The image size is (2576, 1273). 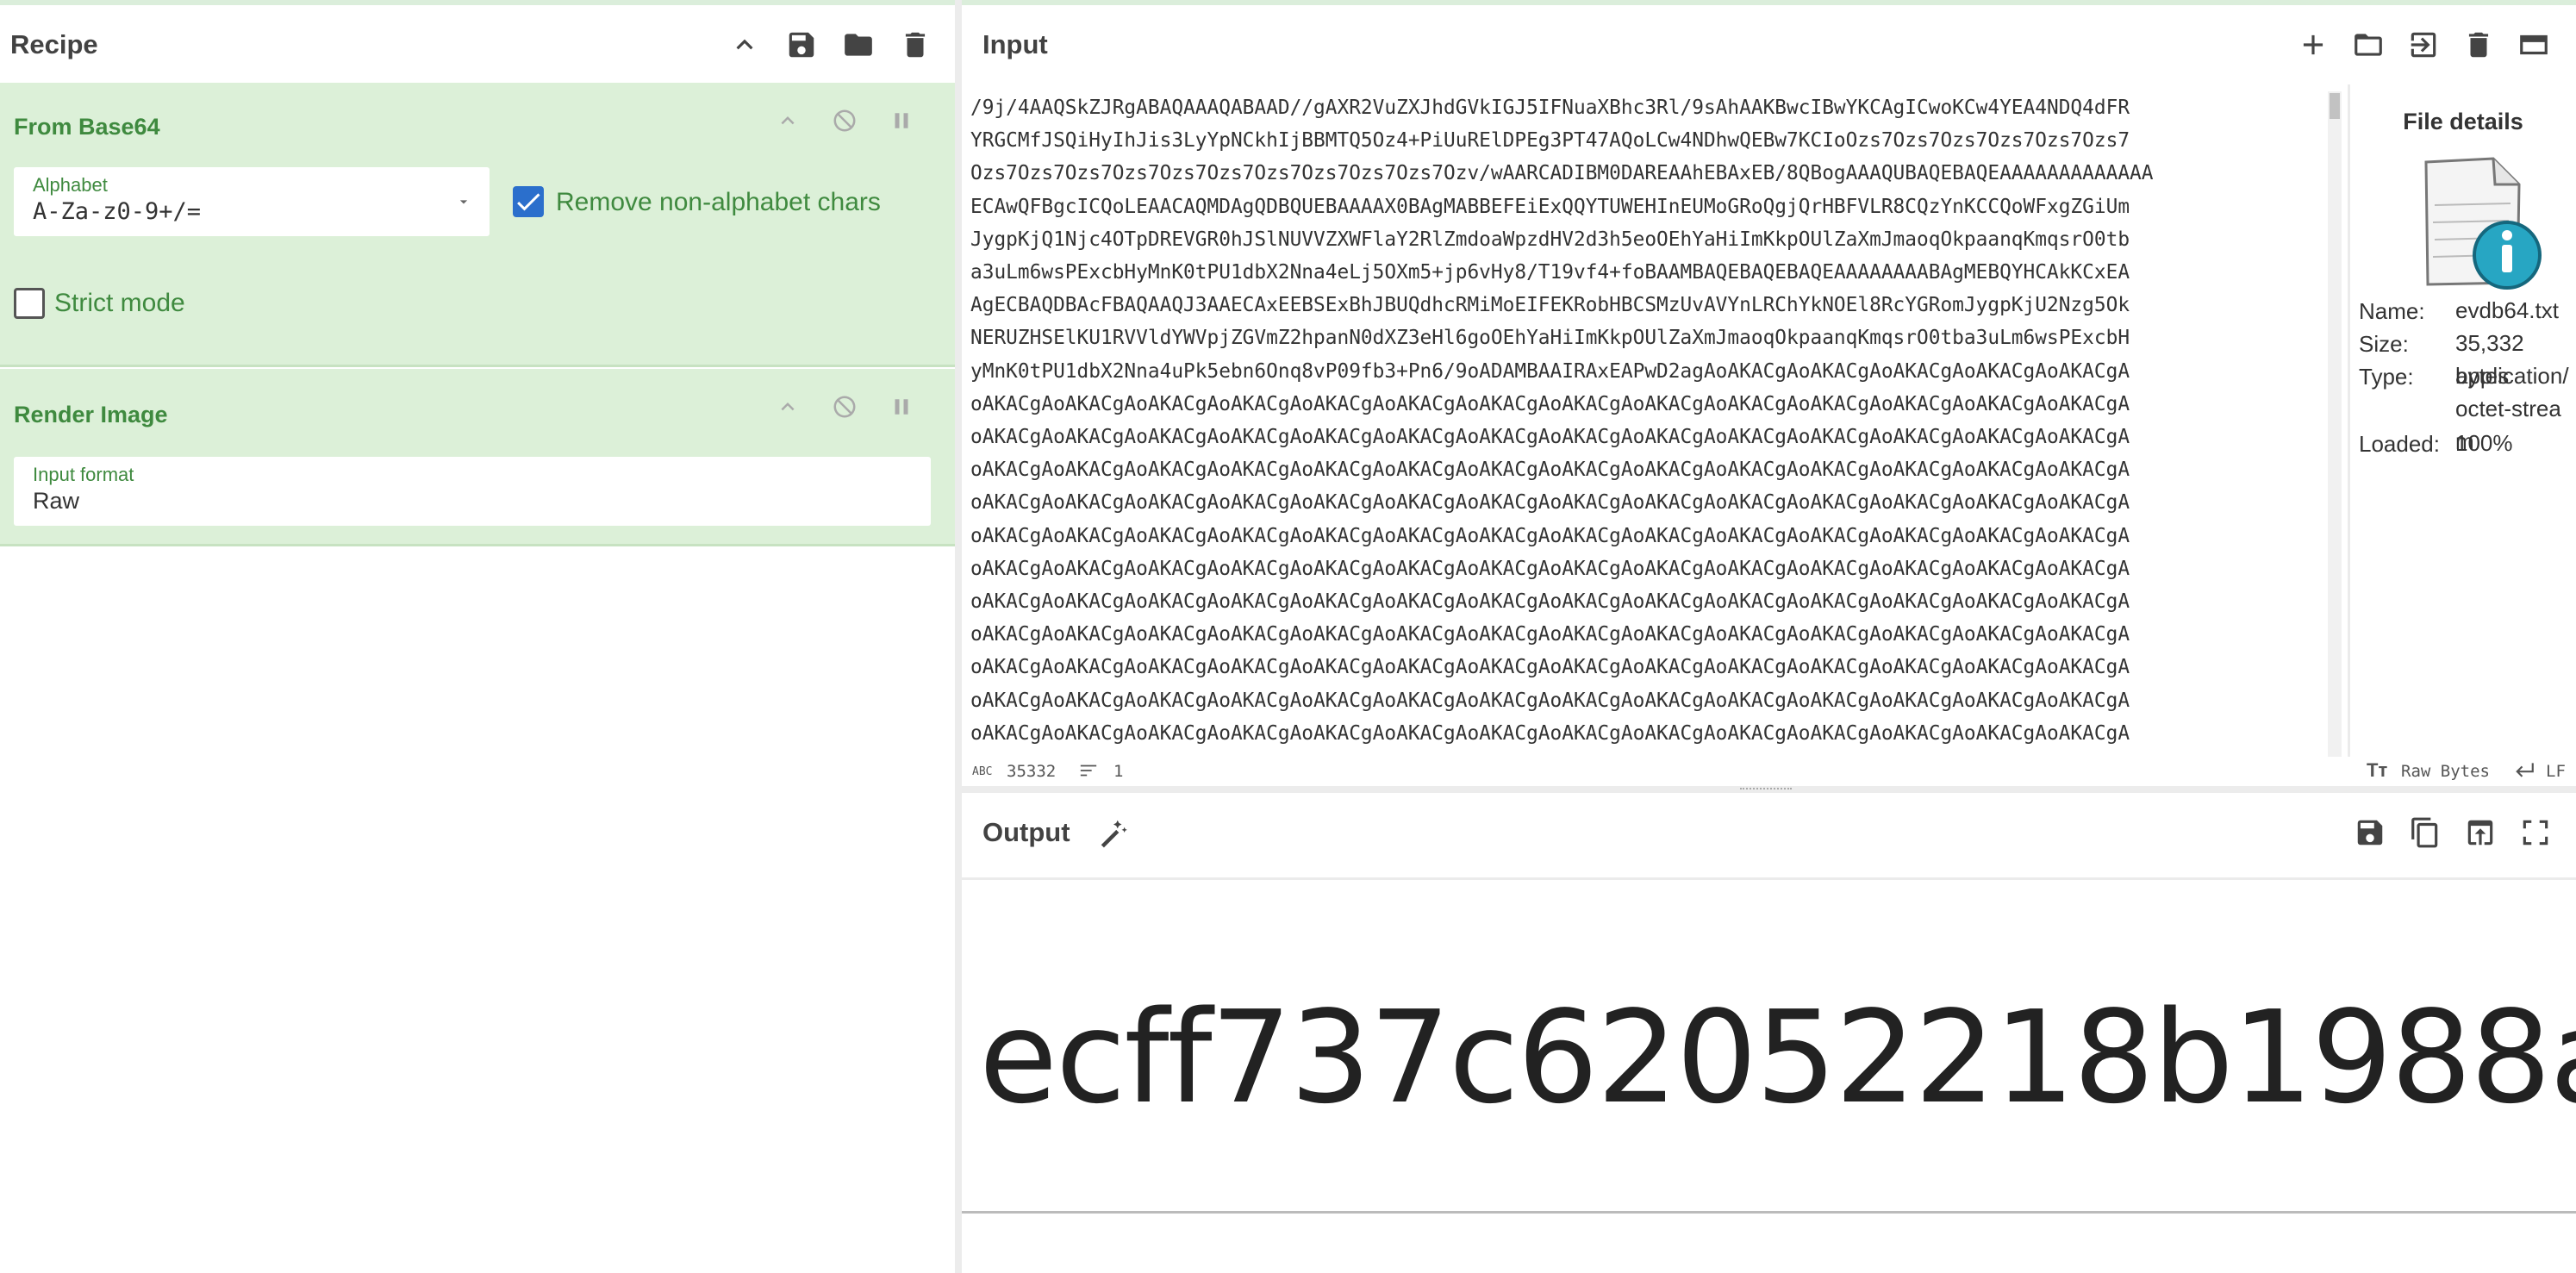 I want to click on operation-title: From Base64, so click(x=87, y=127).